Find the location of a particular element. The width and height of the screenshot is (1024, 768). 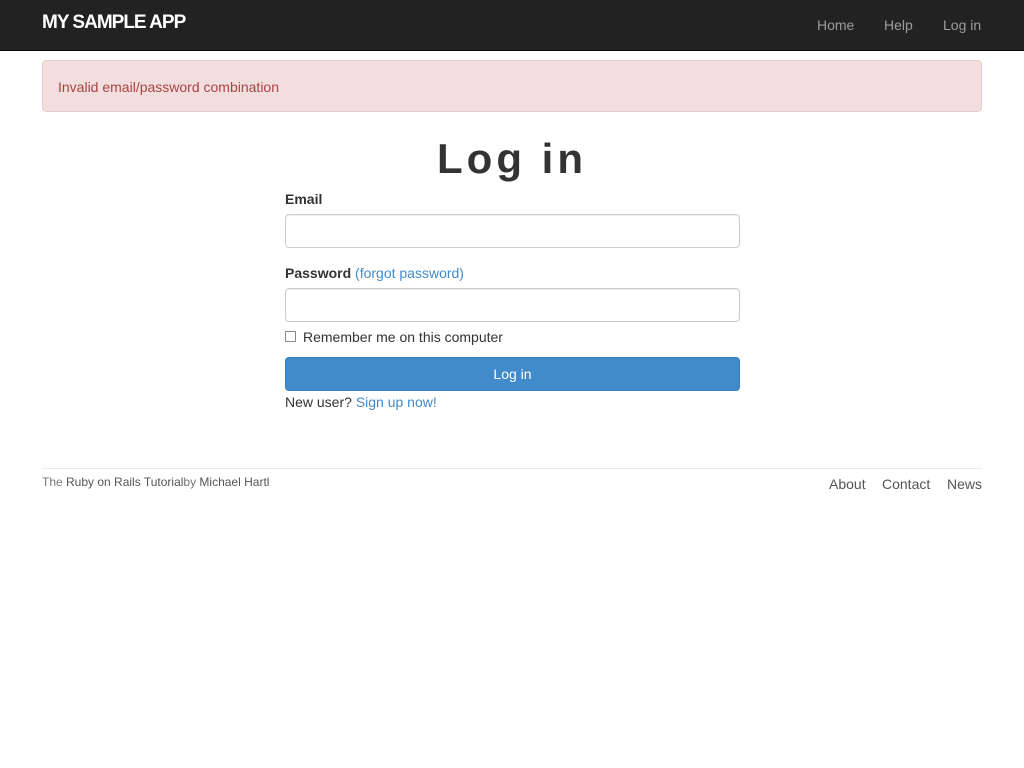

forgot-password-link: (forgot password) is located at coordinates (409, 273).